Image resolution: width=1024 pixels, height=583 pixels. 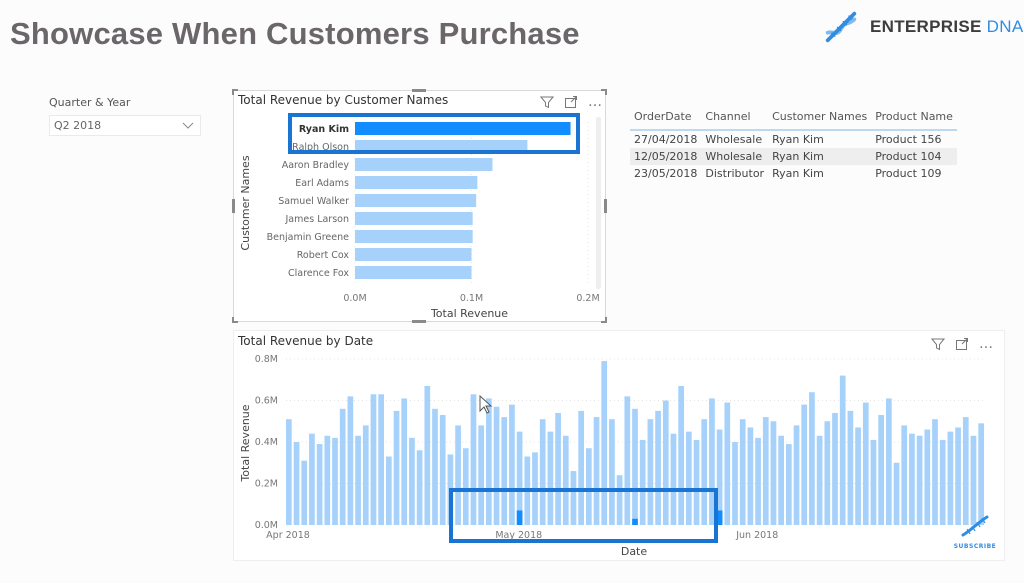 What do you see at coordinates (416, 200) in the screenshot?
I see `bar-samuel-walker` at bounding box center [416, 200].